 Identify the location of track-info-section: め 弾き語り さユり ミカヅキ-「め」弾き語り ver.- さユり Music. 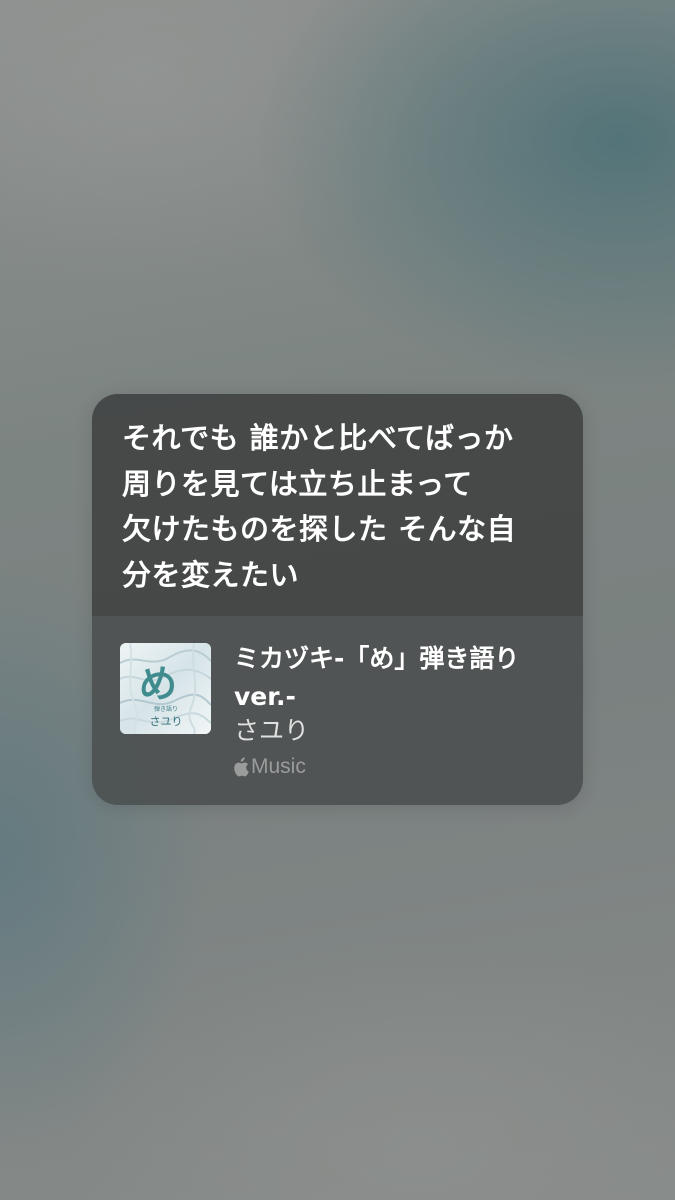
(337, 710).